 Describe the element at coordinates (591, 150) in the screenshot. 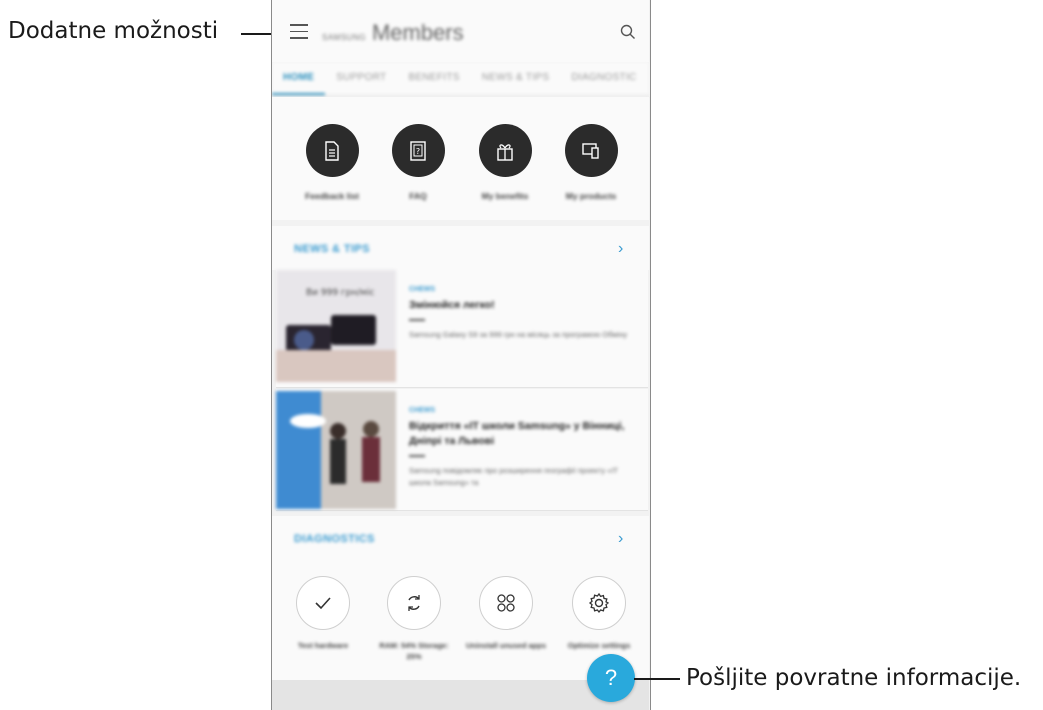

I see `devices-icon` at that location.